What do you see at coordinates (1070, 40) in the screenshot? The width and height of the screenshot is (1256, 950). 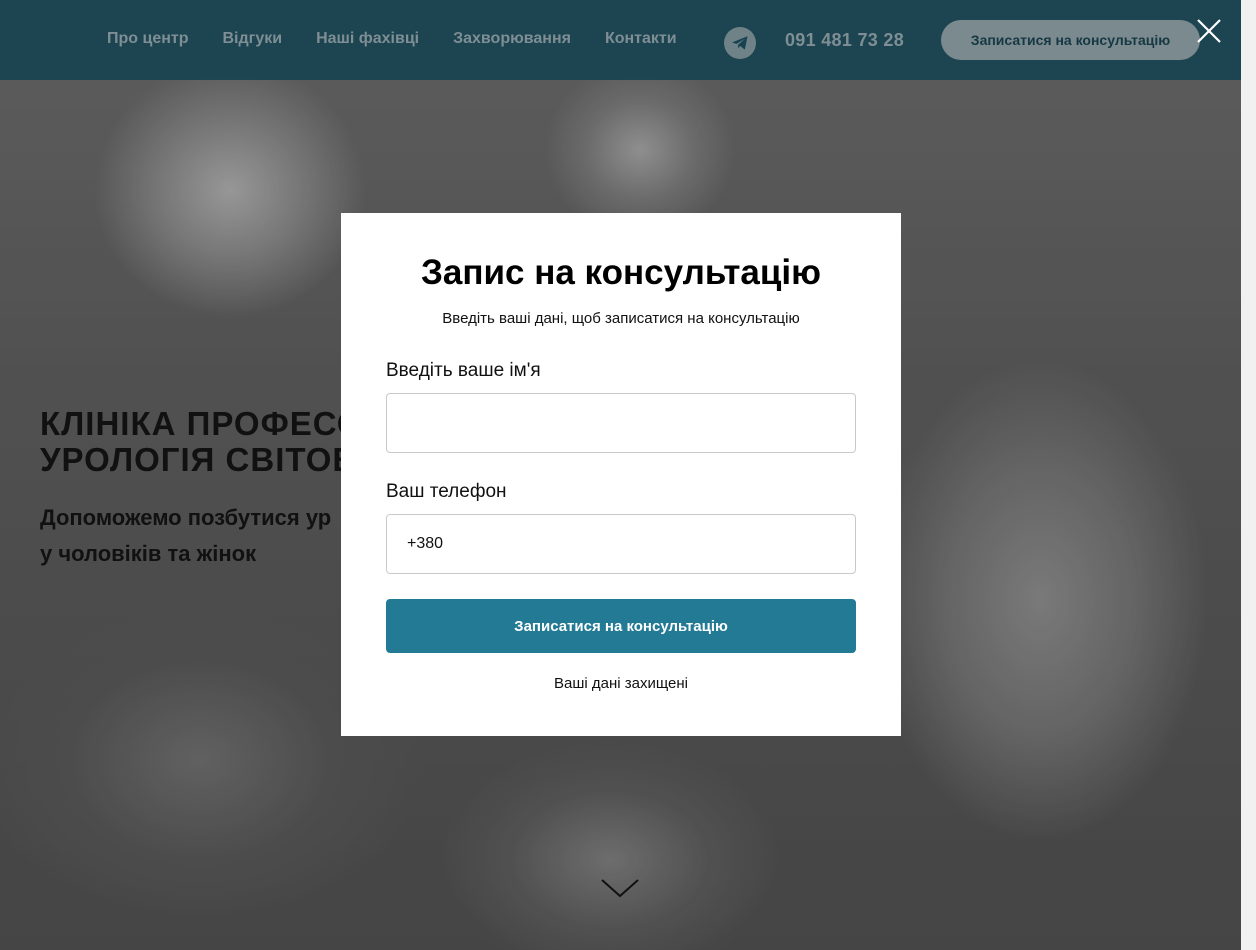 I see `header-consultation-button: Записатися на консультацію` at bounding box center [1070, 40].